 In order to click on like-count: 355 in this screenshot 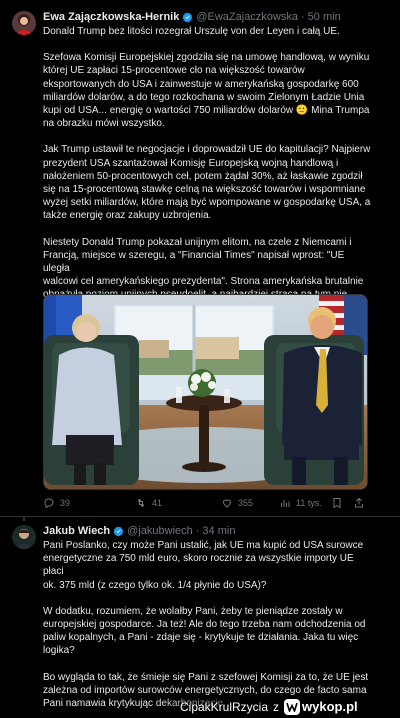, I will do `click(246, 503)`.